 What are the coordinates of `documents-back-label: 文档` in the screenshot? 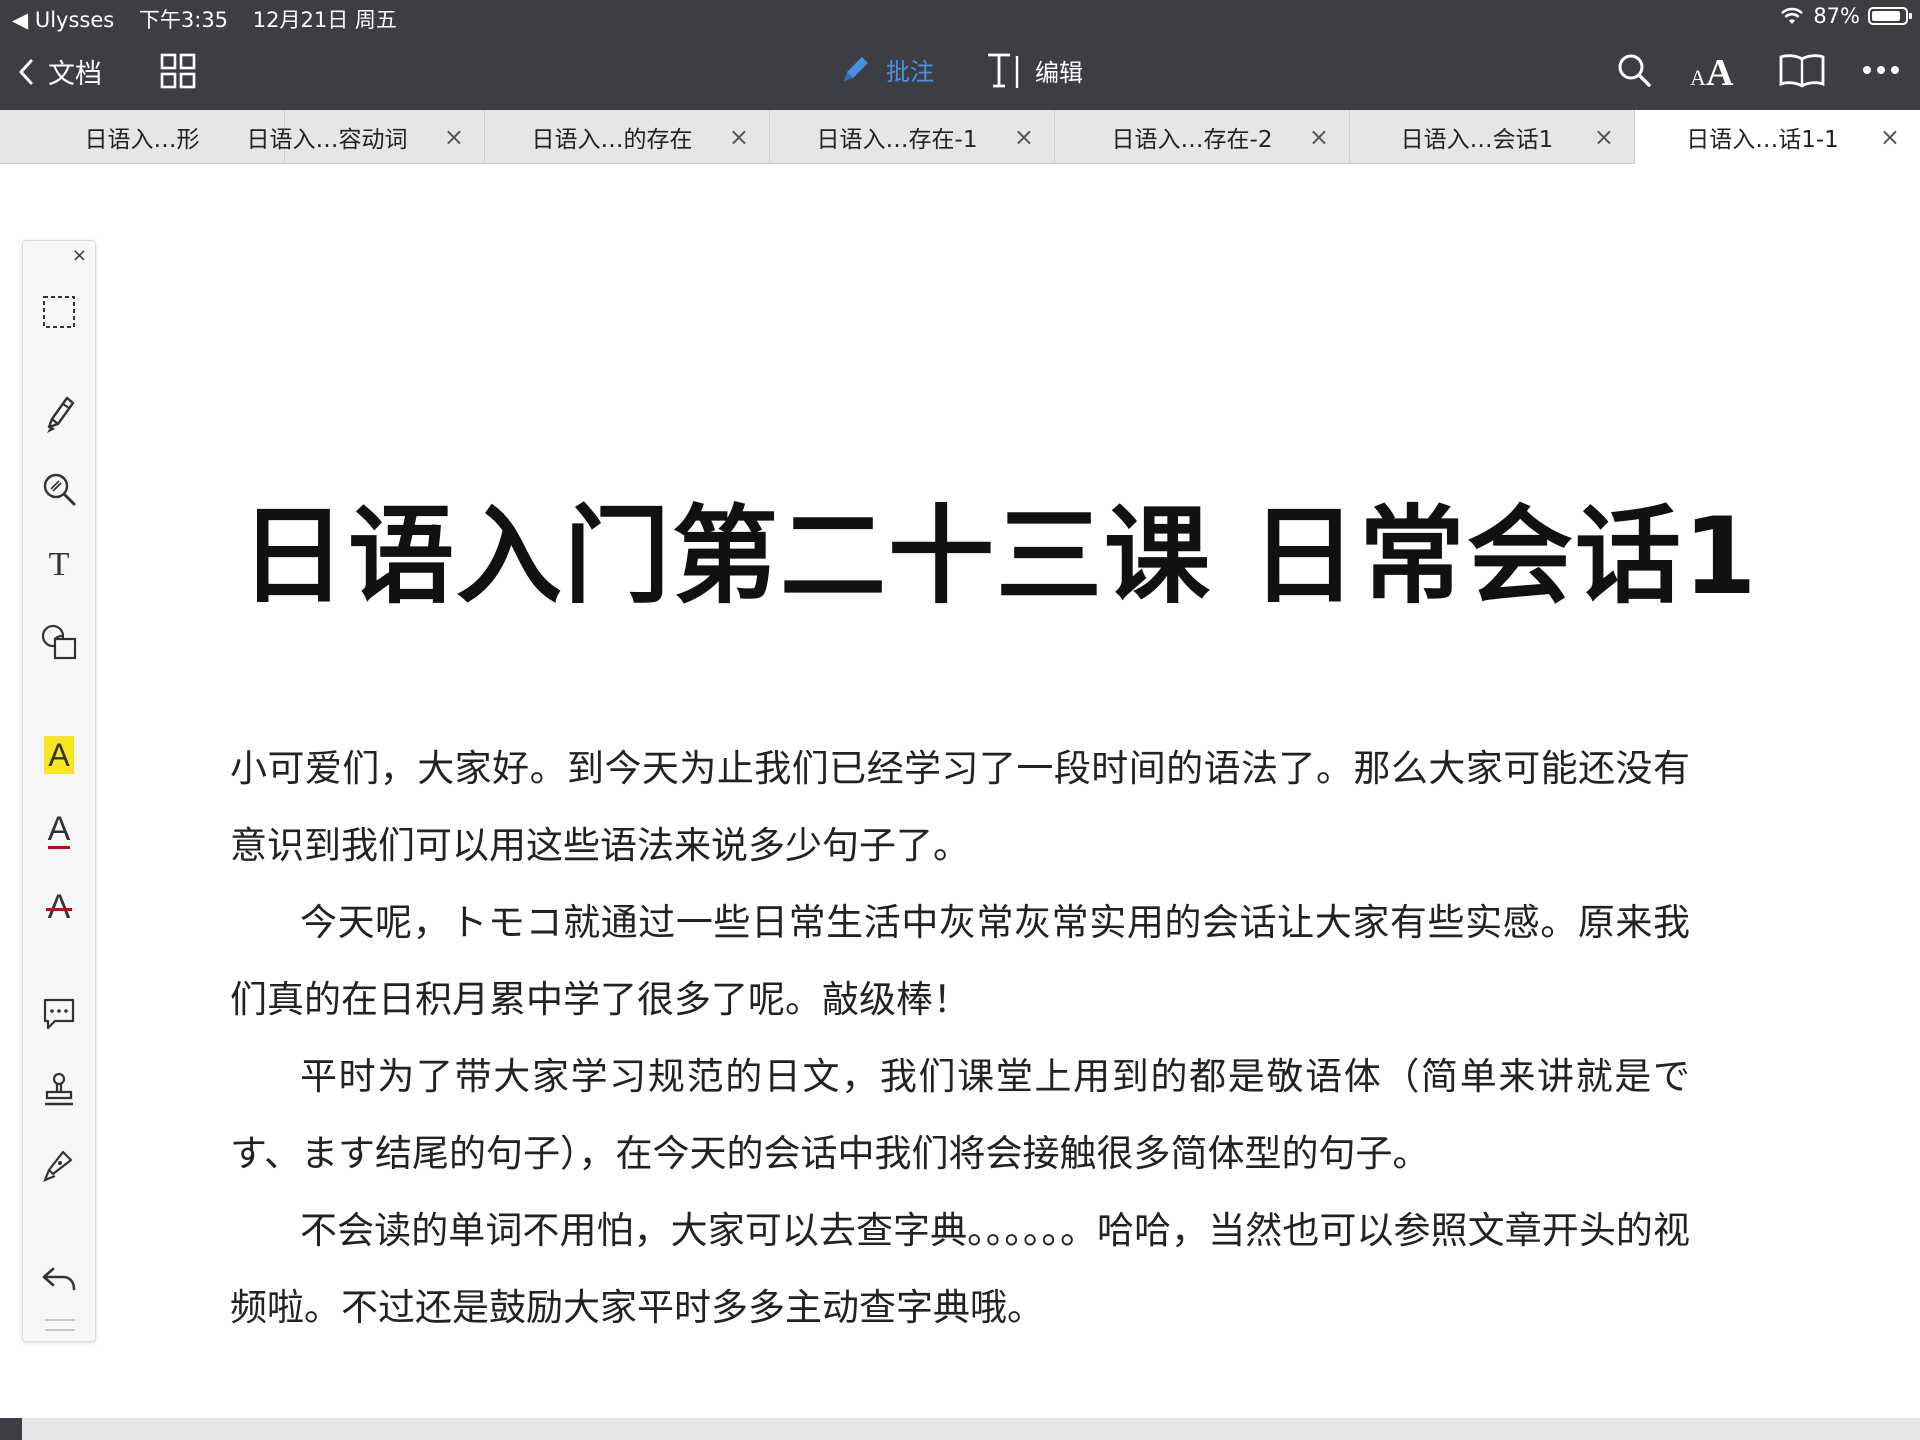 It's located at (75, 74).